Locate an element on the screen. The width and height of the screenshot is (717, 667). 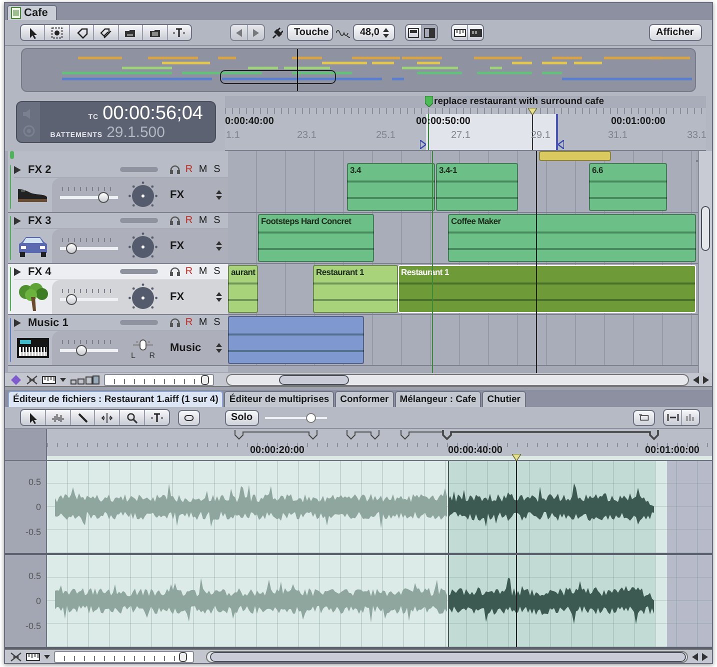
link-icon is located at coordinates (189, 418).